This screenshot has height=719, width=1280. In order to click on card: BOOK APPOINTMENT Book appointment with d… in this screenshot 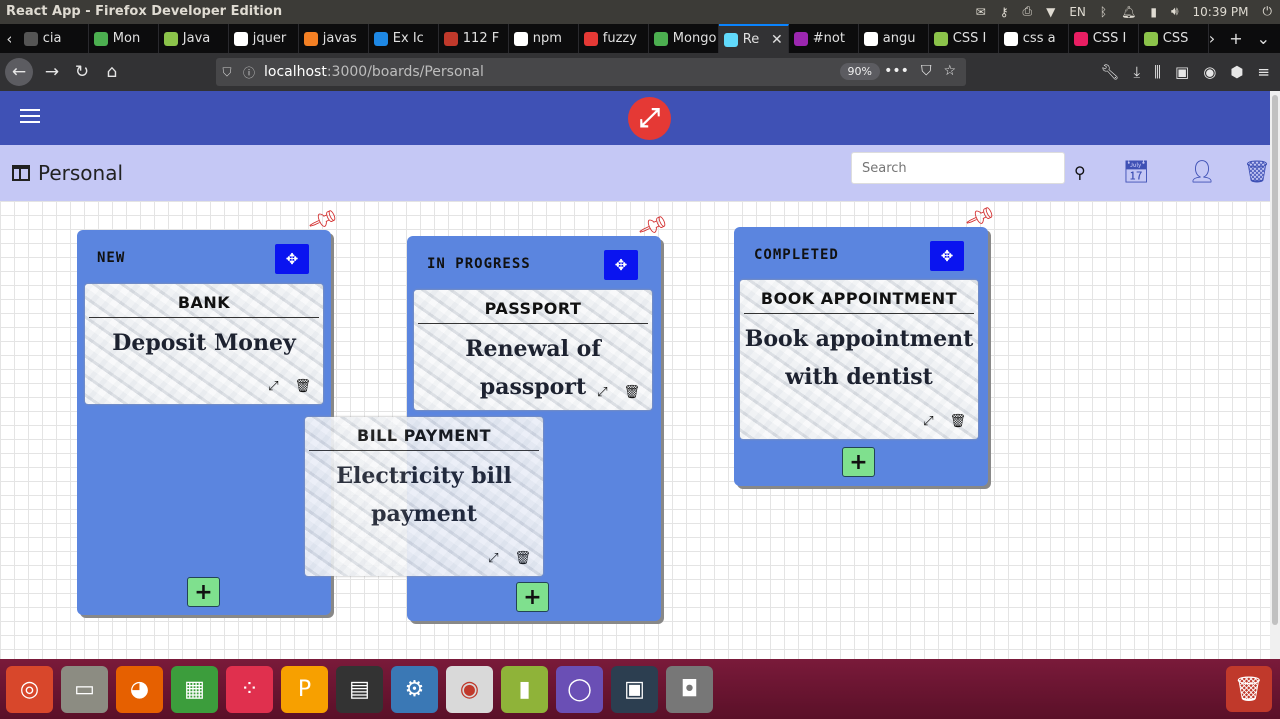, I will do `click(859, 359)`.